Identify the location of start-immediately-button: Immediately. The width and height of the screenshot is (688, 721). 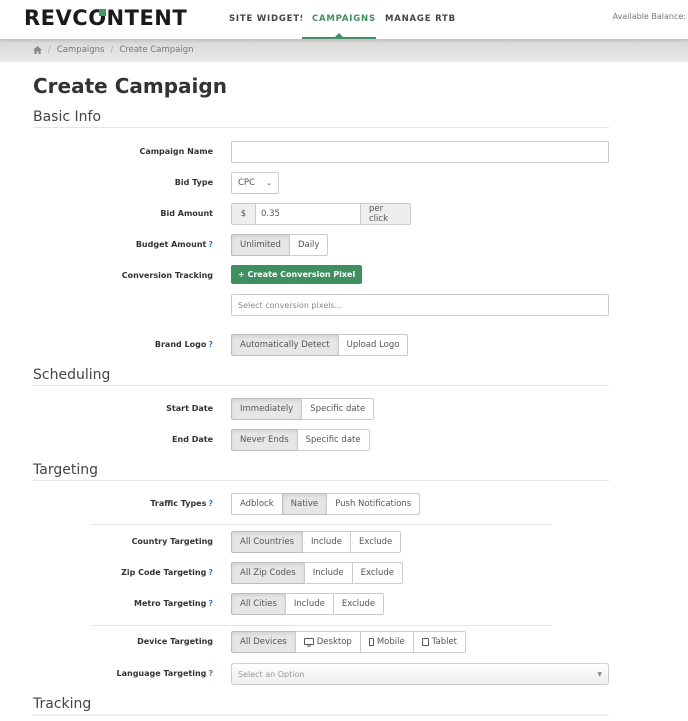
(267, 409).